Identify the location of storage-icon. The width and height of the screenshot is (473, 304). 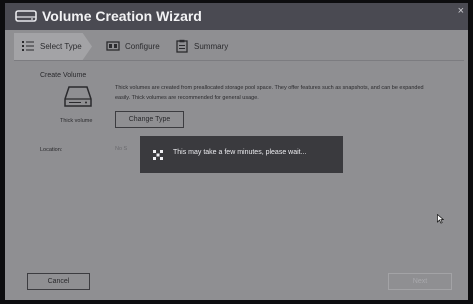
(26, 16).